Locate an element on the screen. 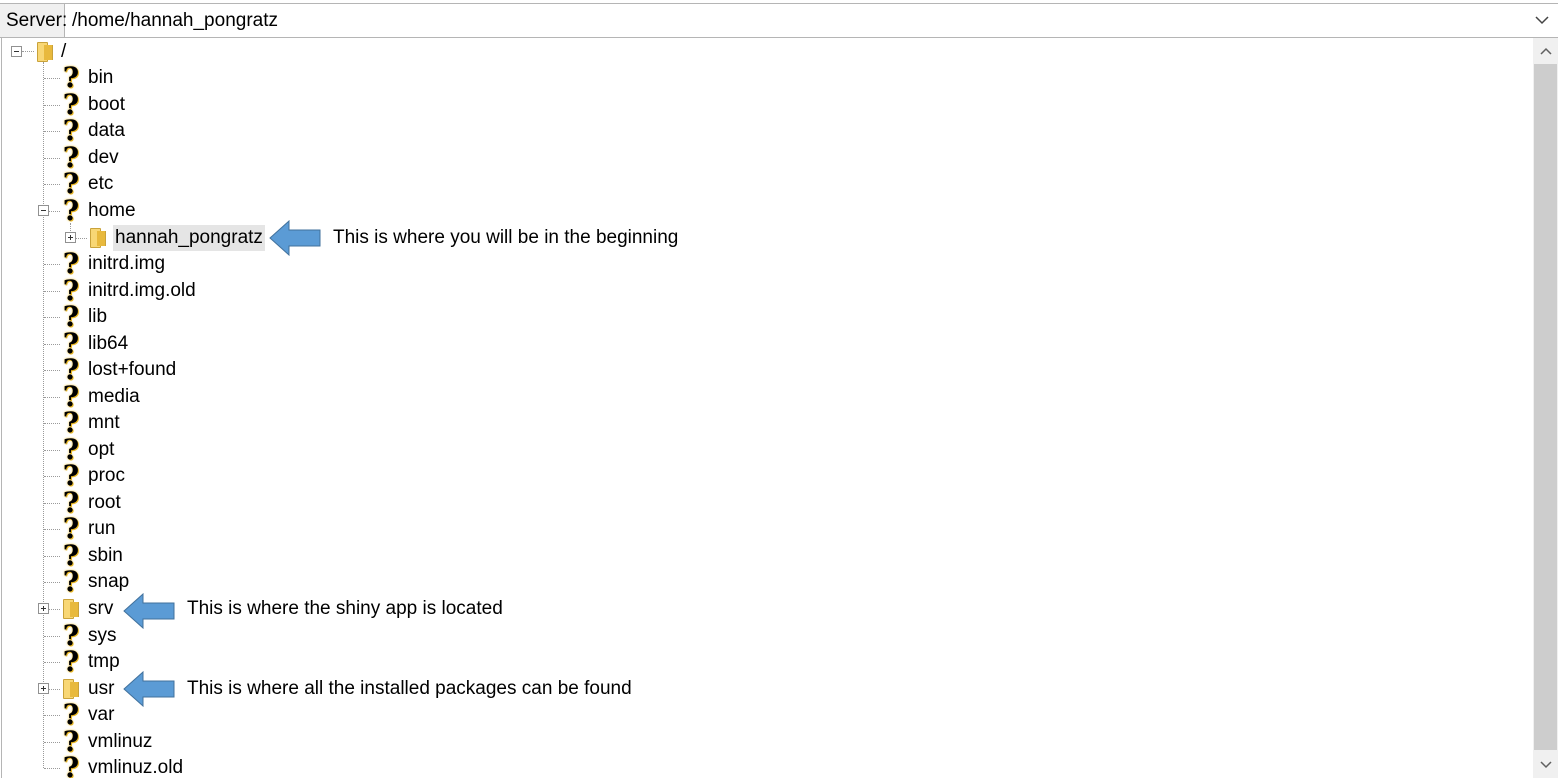  vertical-scrollbar is located at coordinates (1545, 408).